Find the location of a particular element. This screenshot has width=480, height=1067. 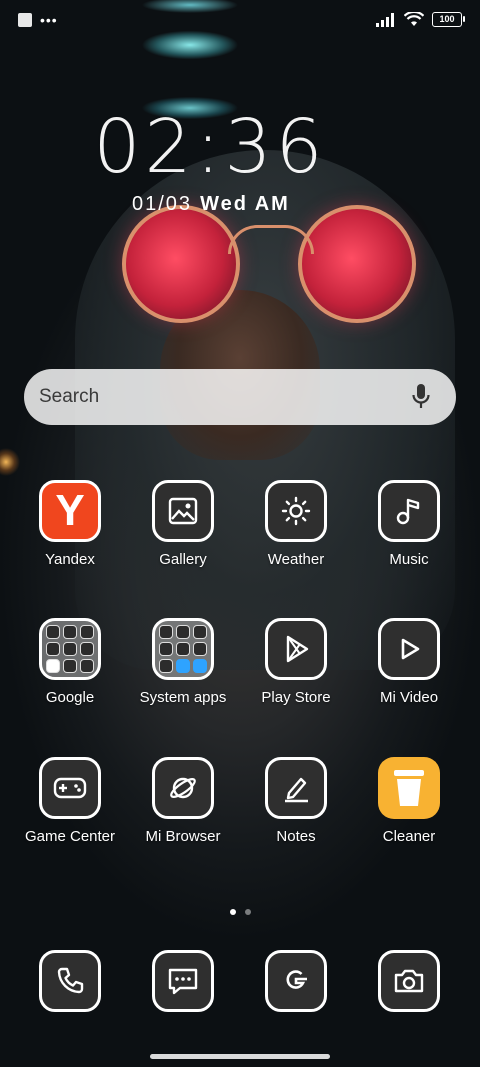

app-cleaner: Cleaner is located at coordinates (409, 801).